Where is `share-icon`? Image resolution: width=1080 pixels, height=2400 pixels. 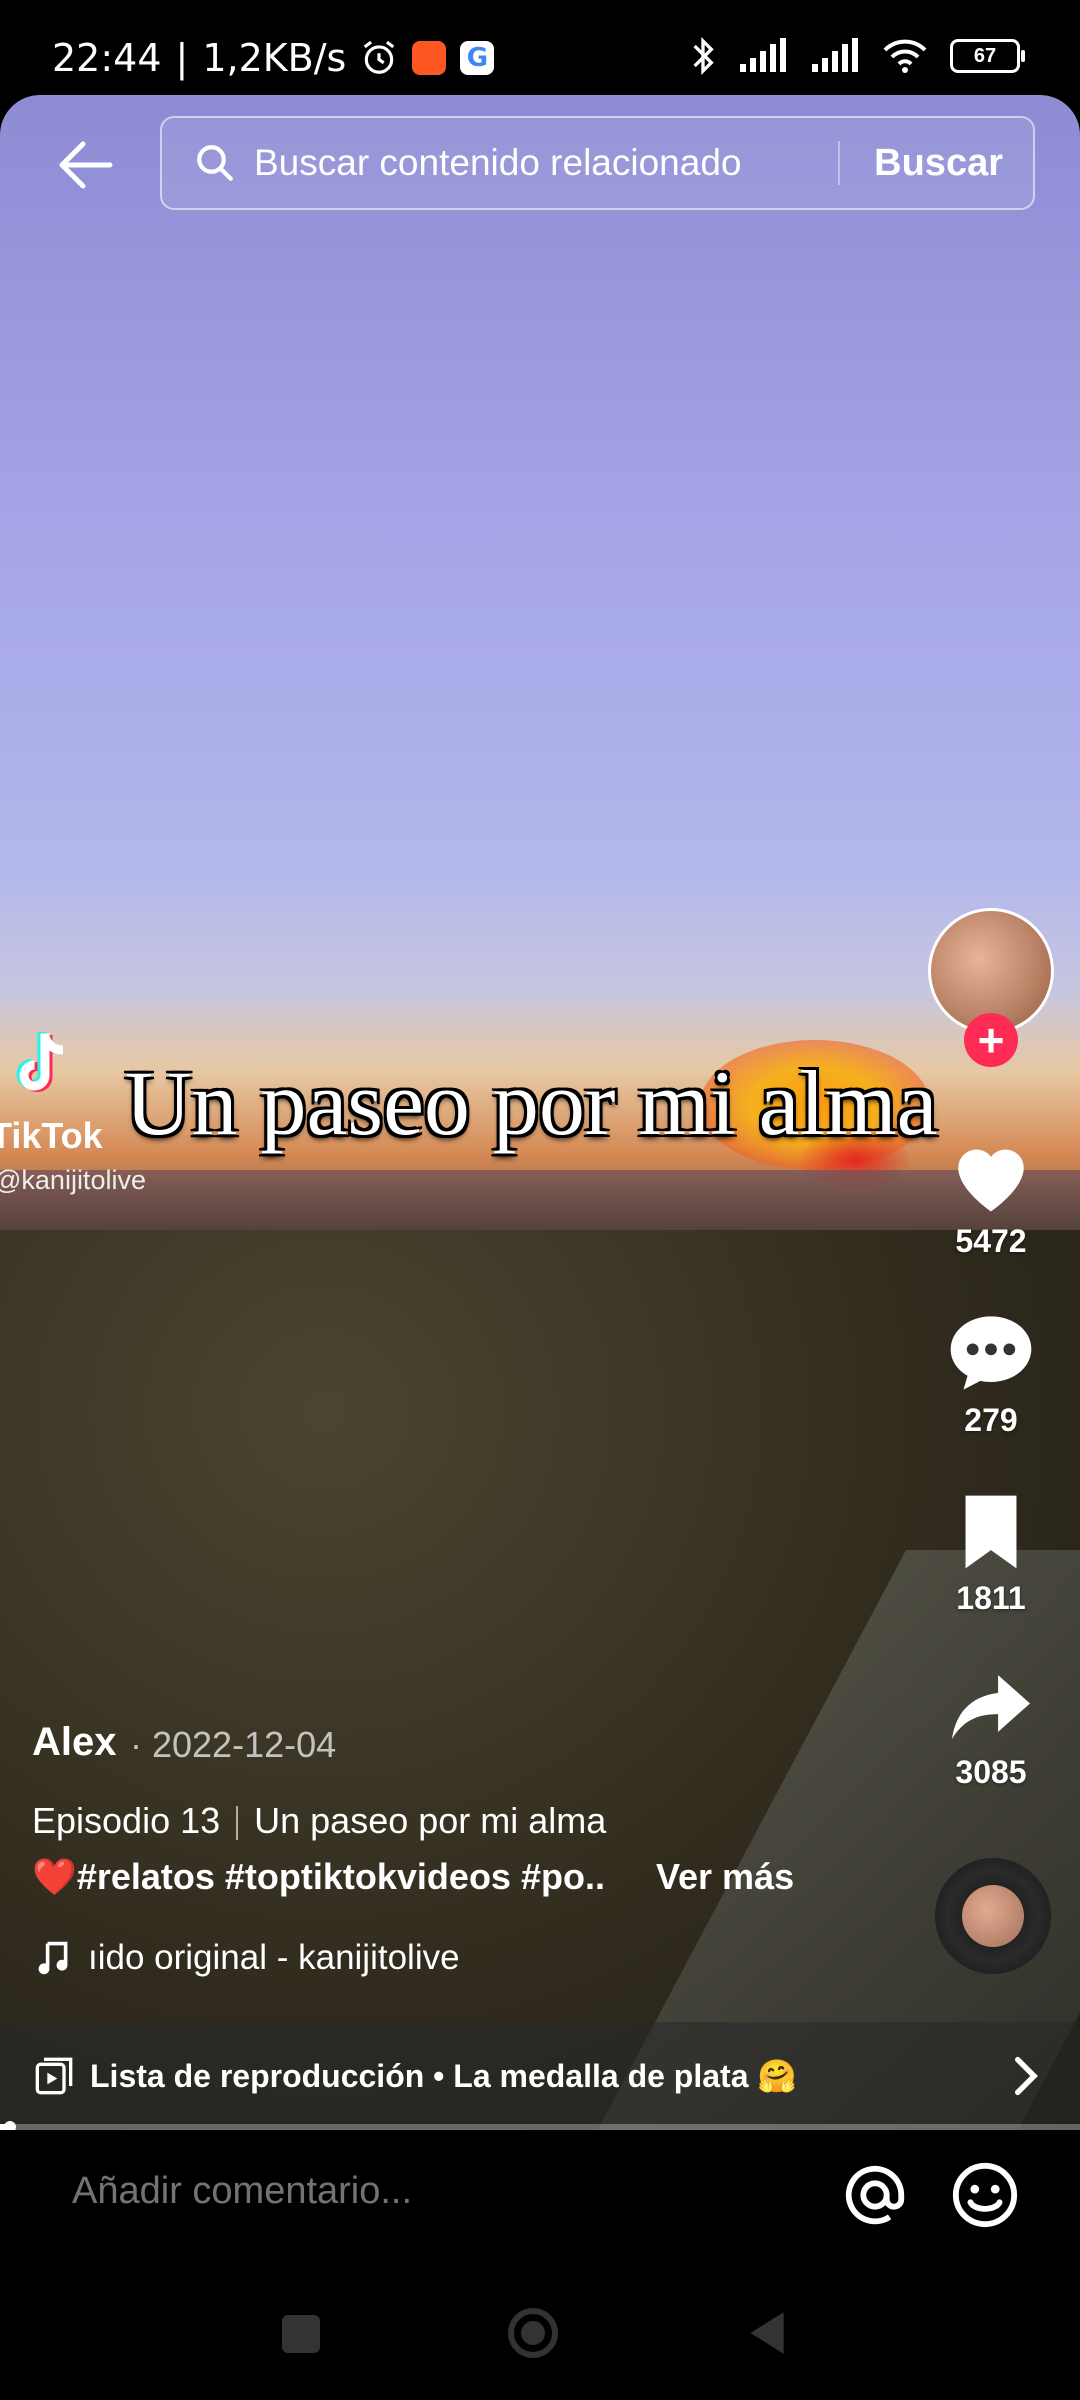 share-icon is located at coordinates (991, 1707).